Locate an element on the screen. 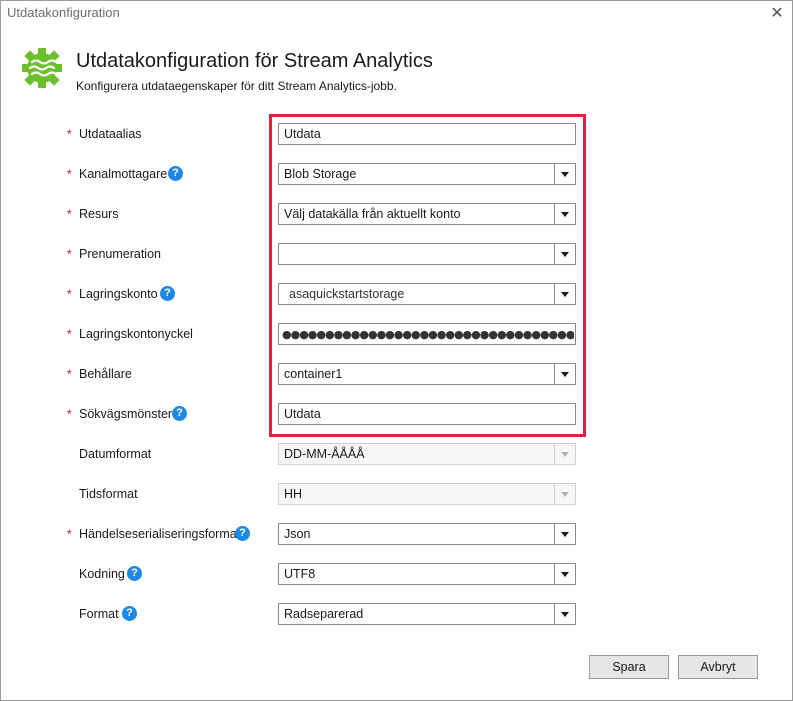 Image resolution: width=793 pixels, height=701 pixels. time-format-label: Tidsformat is located at coordinates (108, 494).